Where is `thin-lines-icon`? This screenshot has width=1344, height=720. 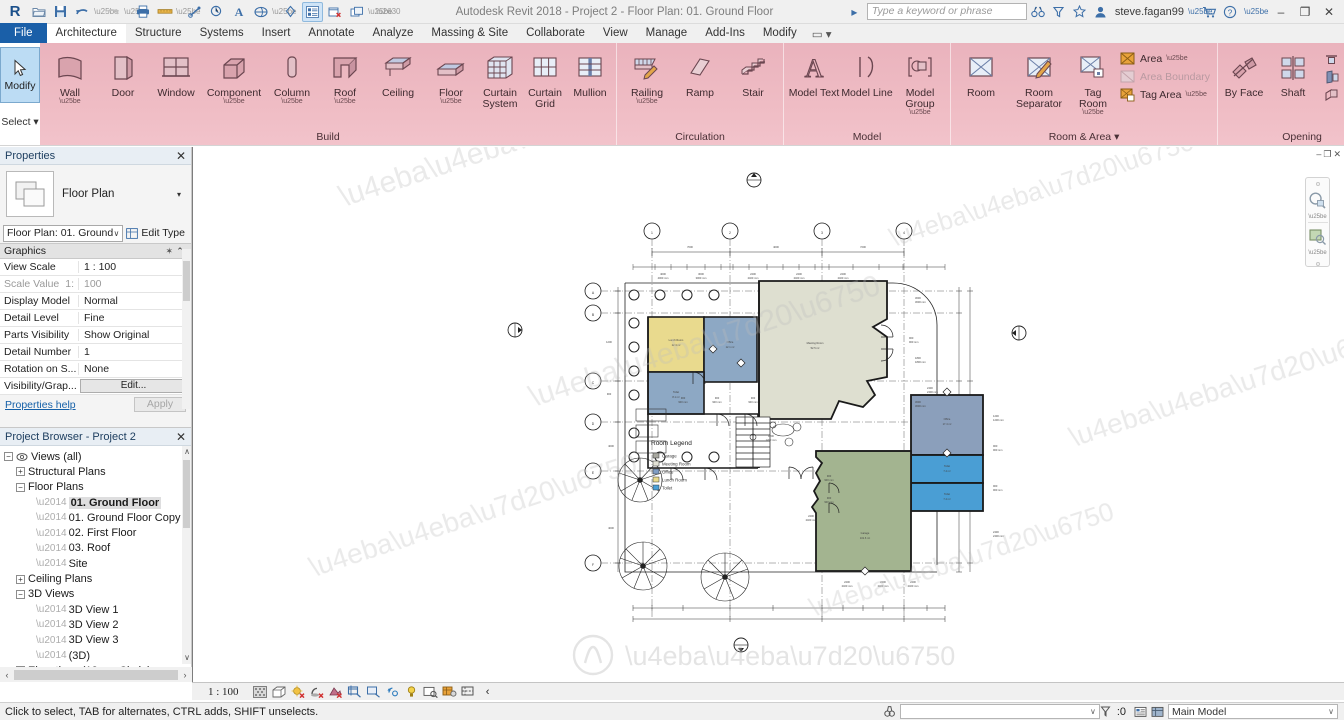
thin-lines-icon is located at coordinates (312, 11).